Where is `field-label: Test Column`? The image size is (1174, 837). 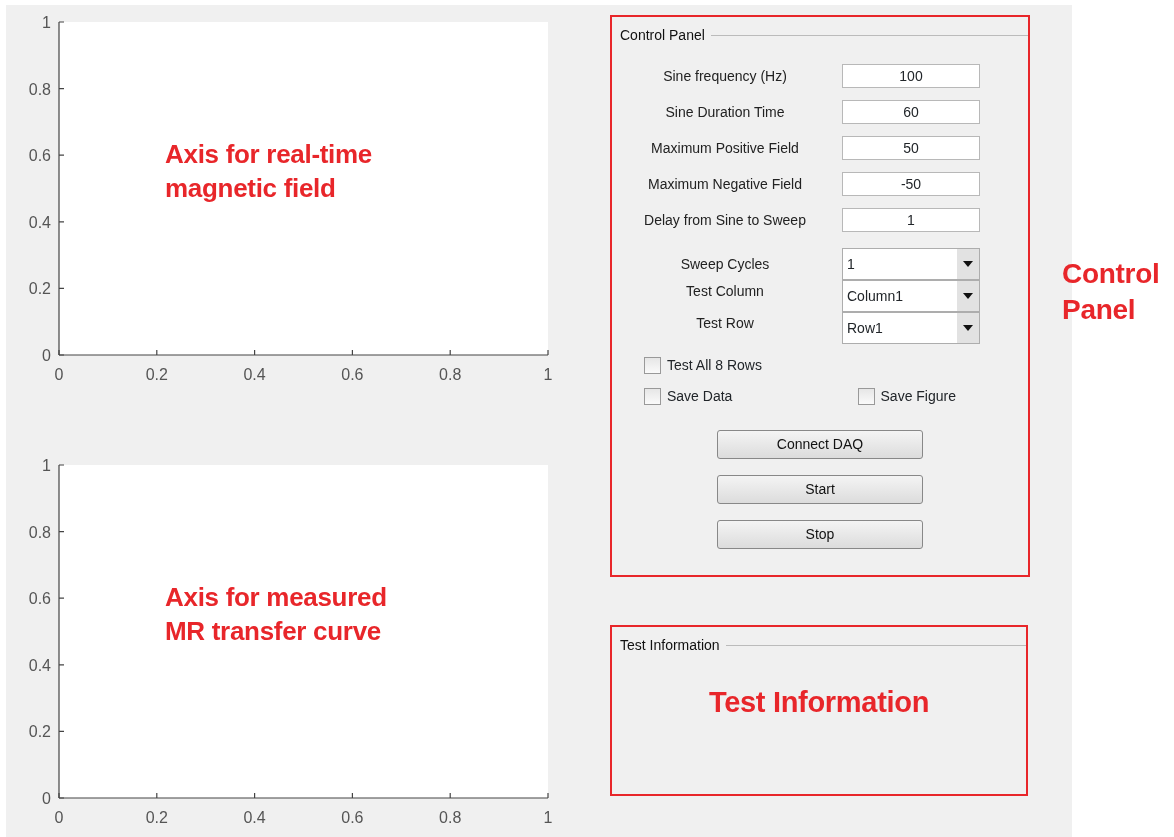 field-label: Test Column is located at coordinates (725, 291).